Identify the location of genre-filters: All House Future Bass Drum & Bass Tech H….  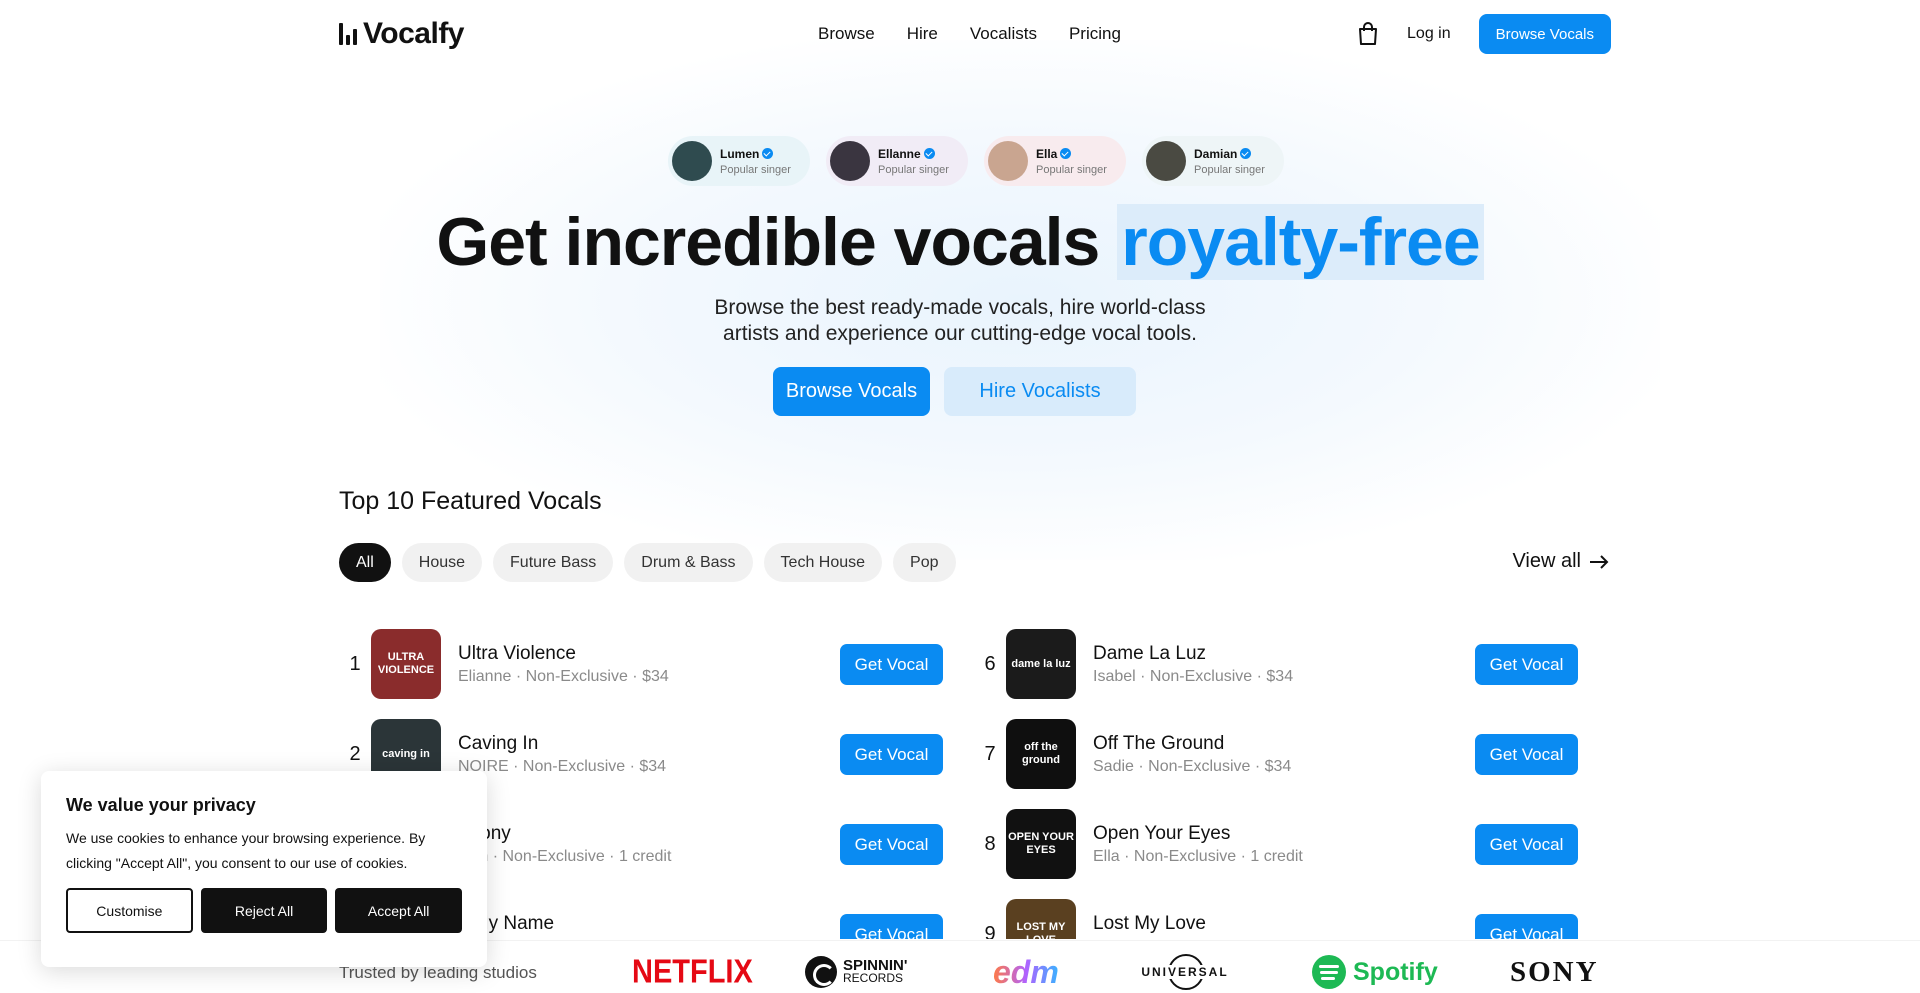
(647, 562).